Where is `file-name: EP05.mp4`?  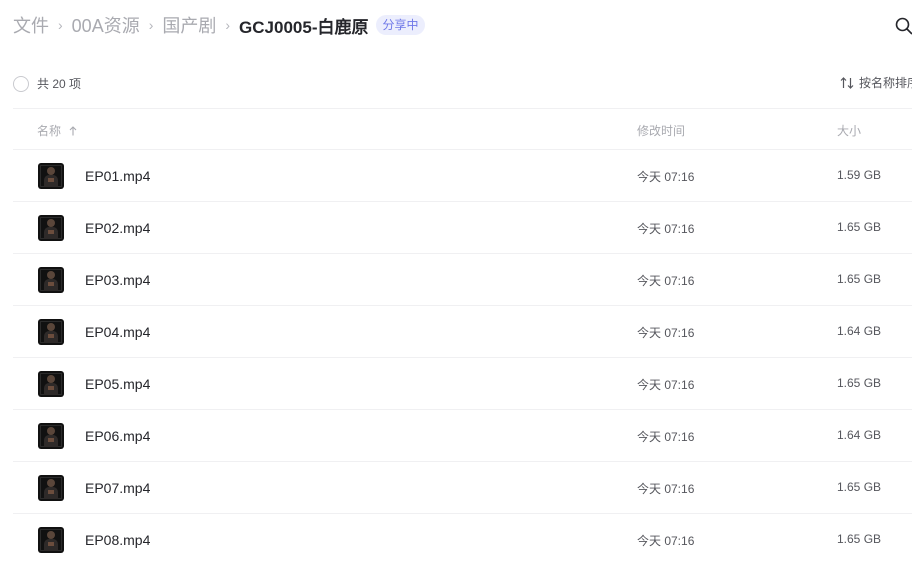 file-name: EP05.mp4 is located at coordinates (117, 384).